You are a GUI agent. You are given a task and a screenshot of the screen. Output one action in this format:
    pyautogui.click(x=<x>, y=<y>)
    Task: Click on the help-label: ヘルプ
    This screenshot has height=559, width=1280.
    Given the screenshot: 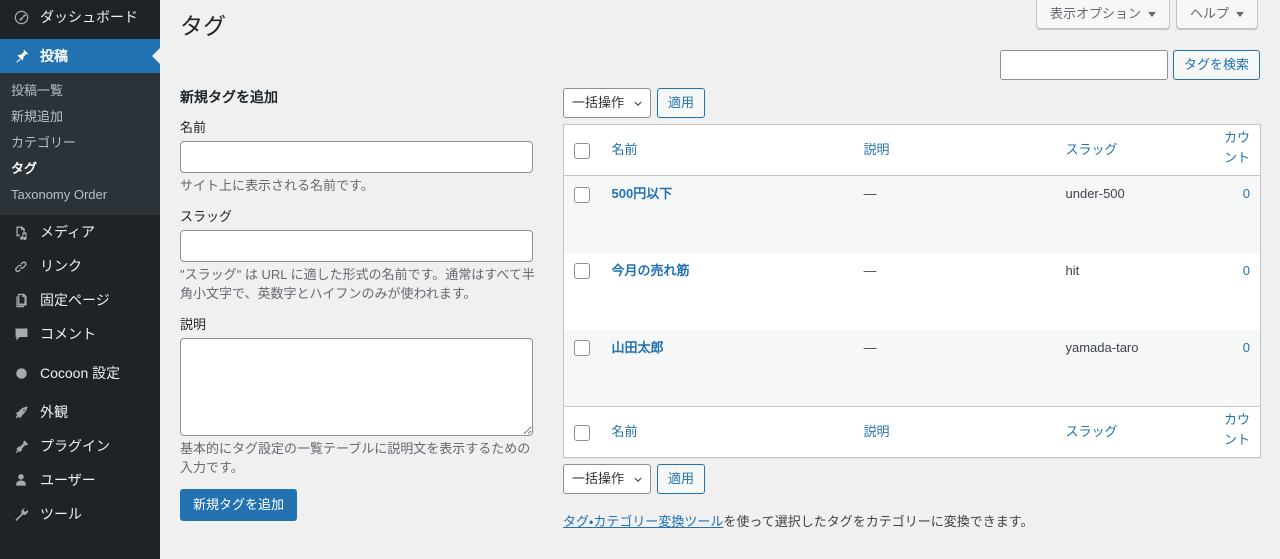 What is the action you would take?
    pyautogui.click(x=1209, y=13)
    